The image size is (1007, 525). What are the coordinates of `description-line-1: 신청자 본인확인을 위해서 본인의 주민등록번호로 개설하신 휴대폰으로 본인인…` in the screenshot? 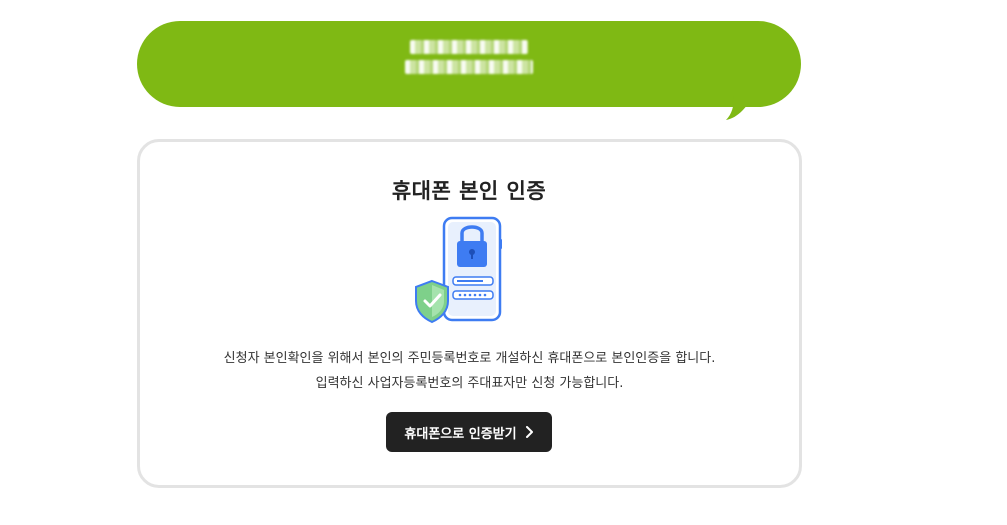 It's located at (469, 358).